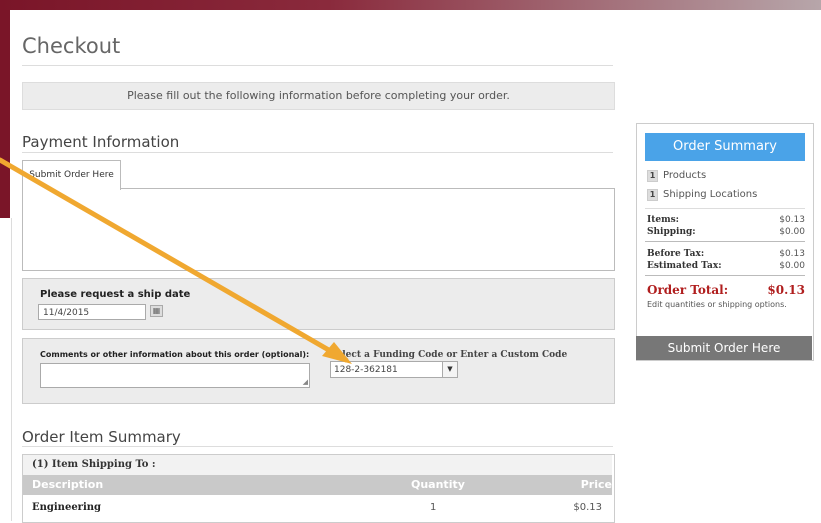 This screenshot has height=523, width=821. I want to click on tab-submit-order: Submit Order Here, so click(71, 175).